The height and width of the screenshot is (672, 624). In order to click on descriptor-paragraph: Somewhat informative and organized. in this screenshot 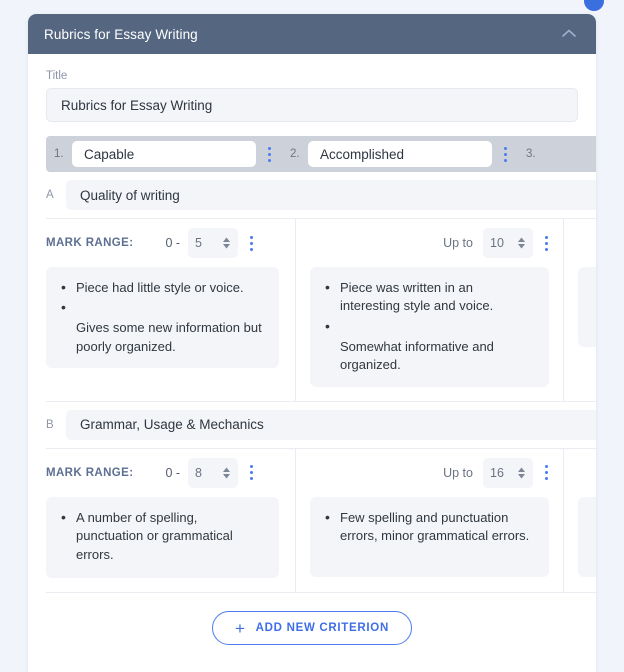, I will do `click(417, 355)`.